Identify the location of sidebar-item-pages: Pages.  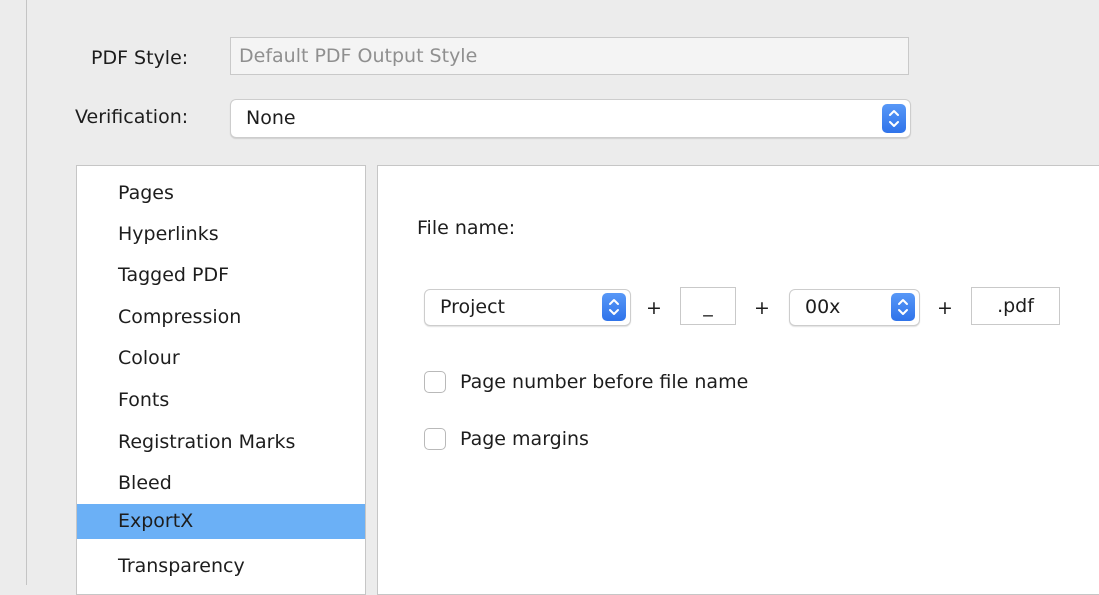
(221, 193).